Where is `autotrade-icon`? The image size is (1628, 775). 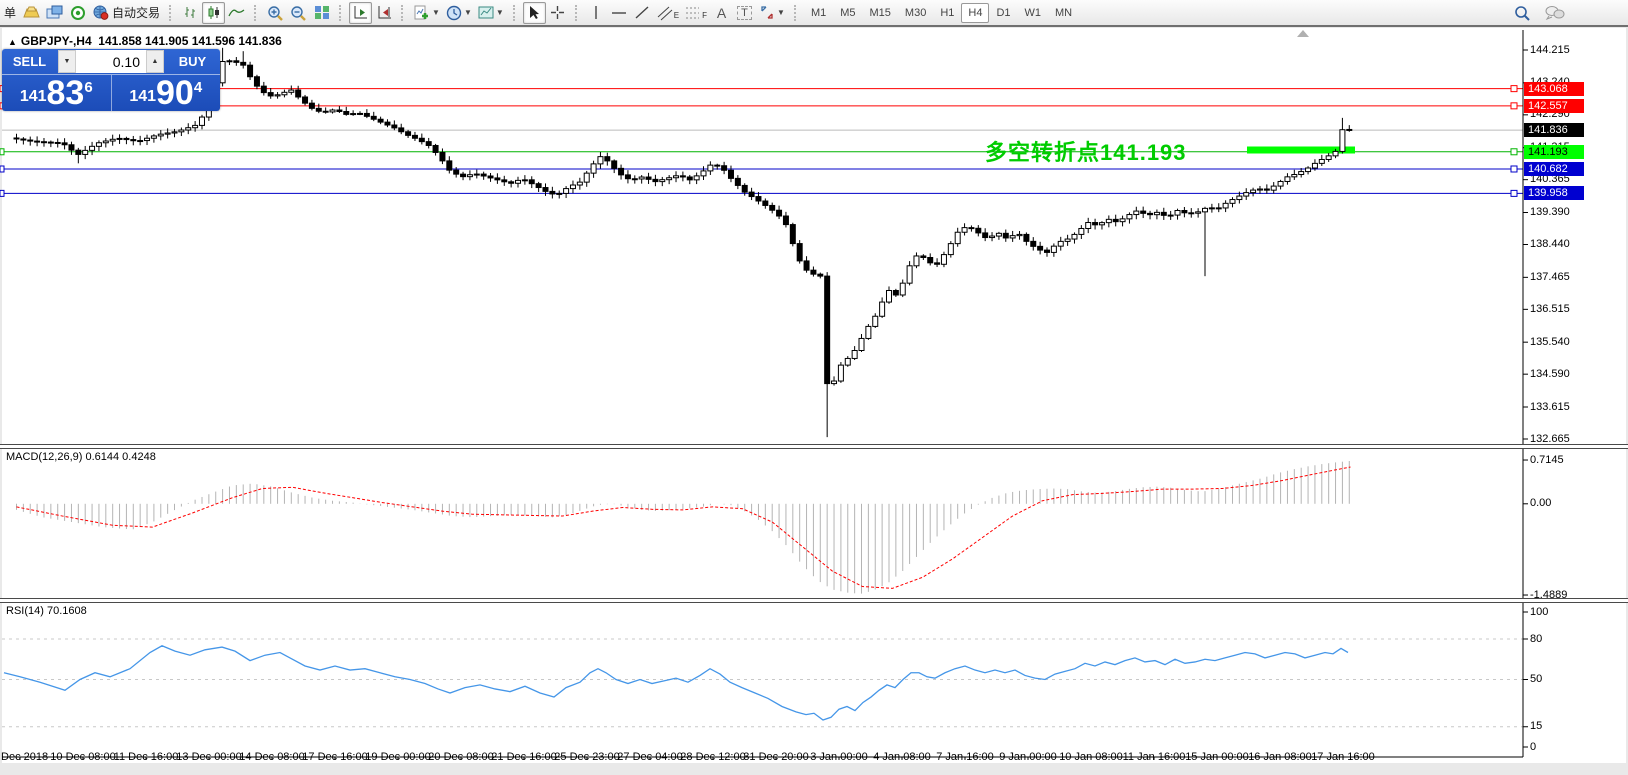 autotrade-icon is located at coordinates (101, 12).